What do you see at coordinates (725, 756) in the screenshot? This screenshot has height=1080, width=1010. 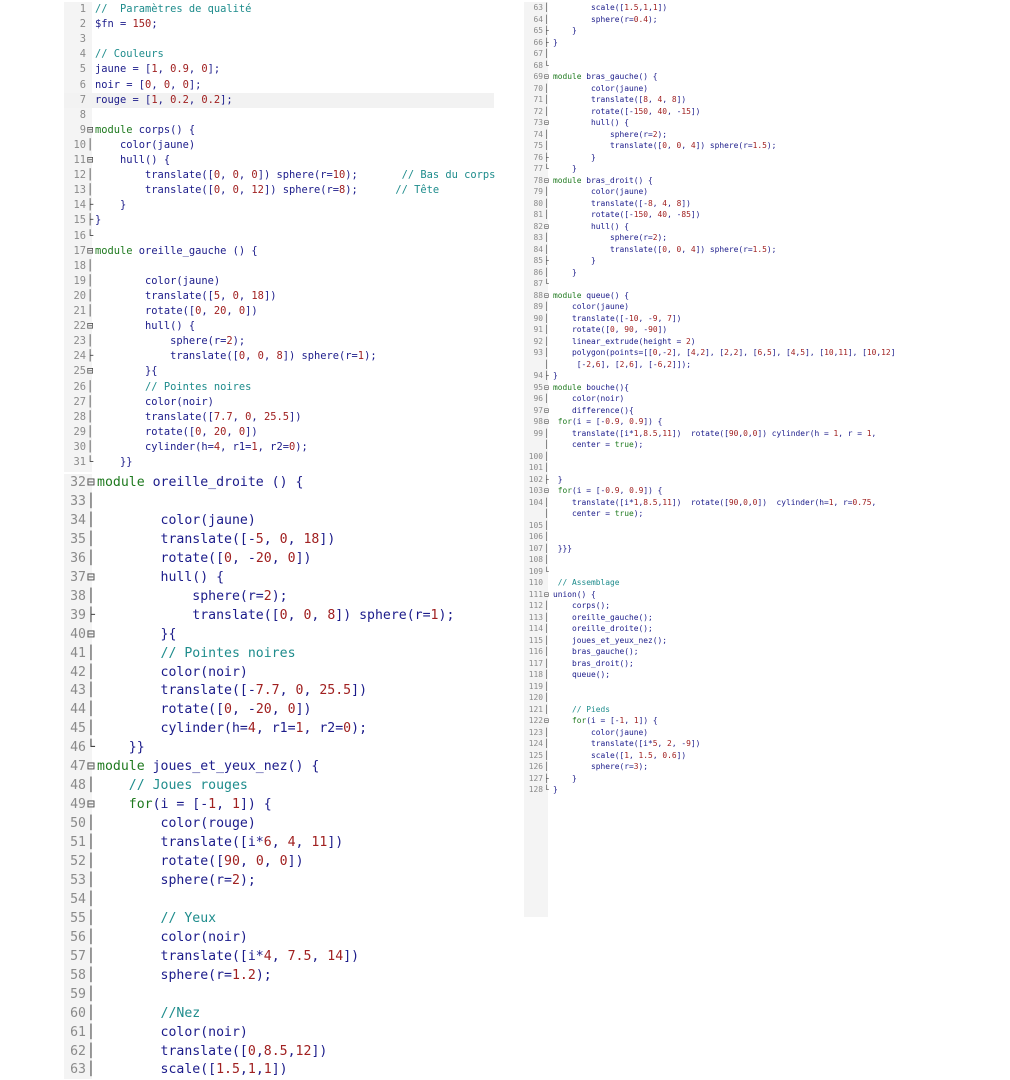 I see `code-line: 125 │ scale([1, 1.5, 0.6])` at bounding box center [725, 756].